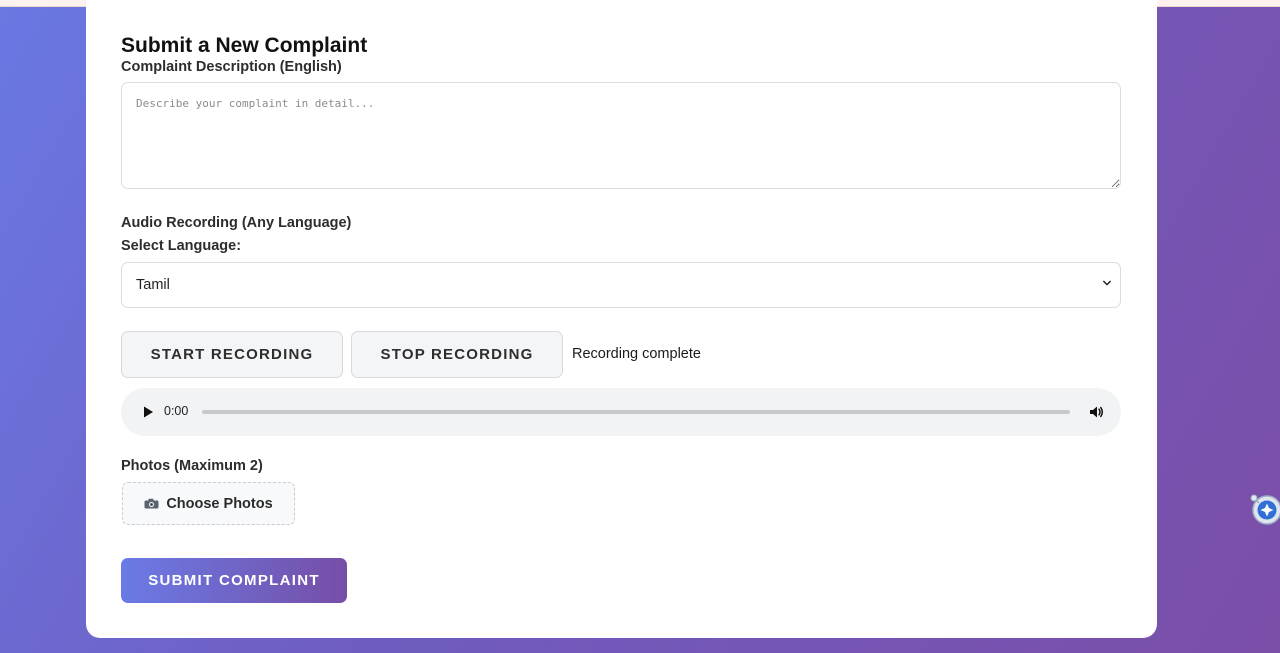 The height and width of the screenshot is (653, 1280). I want to click on choose-photos-label: Choose Photos, so click(219, 503).